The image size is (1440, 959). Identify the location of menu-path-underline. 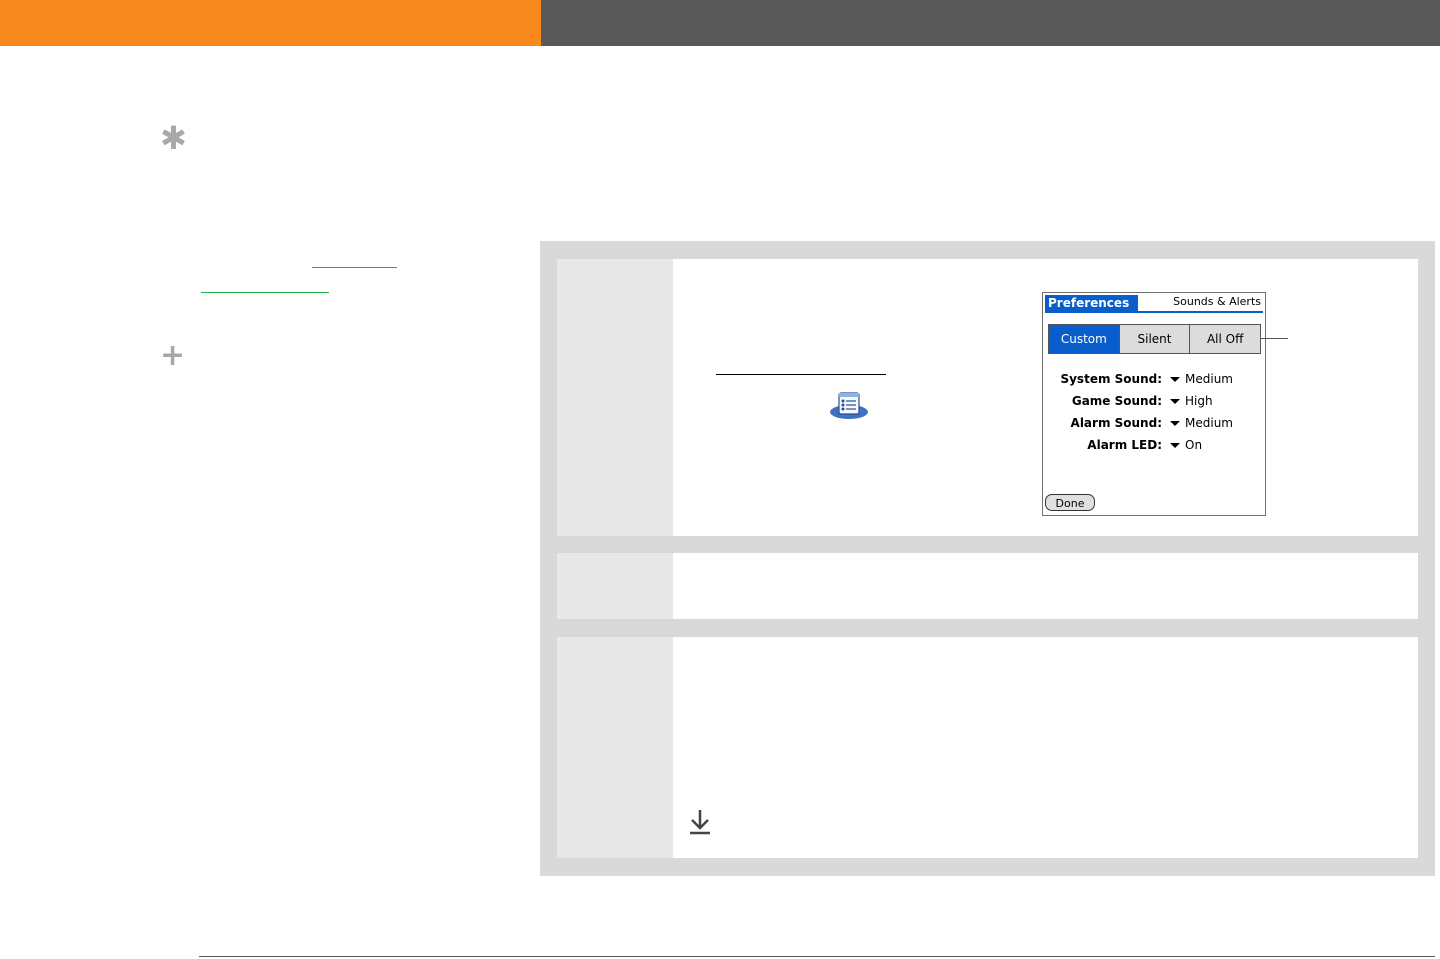
(801, 374).